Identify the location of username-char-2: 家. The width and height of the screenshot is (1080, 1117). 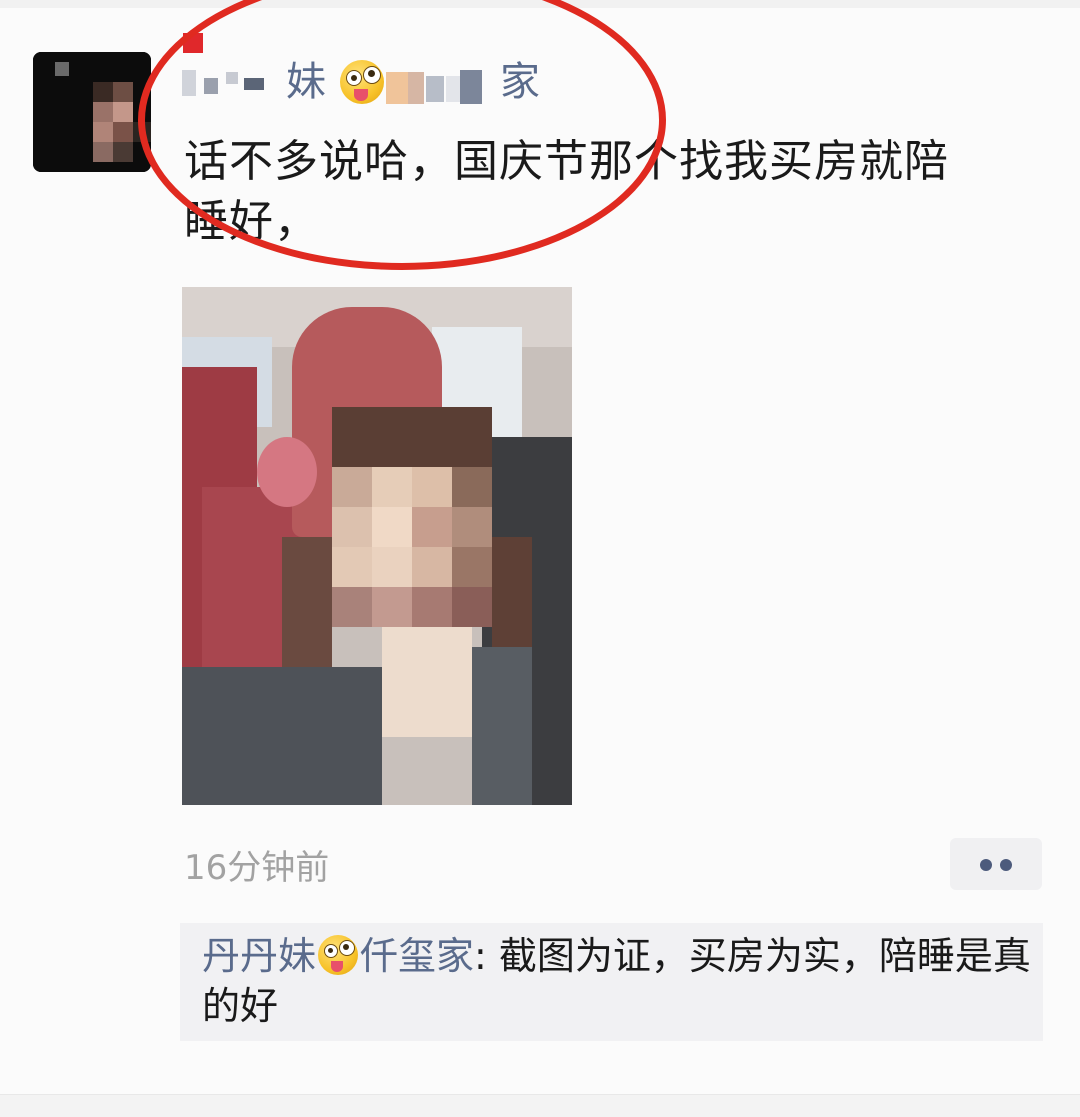
(520, 82).